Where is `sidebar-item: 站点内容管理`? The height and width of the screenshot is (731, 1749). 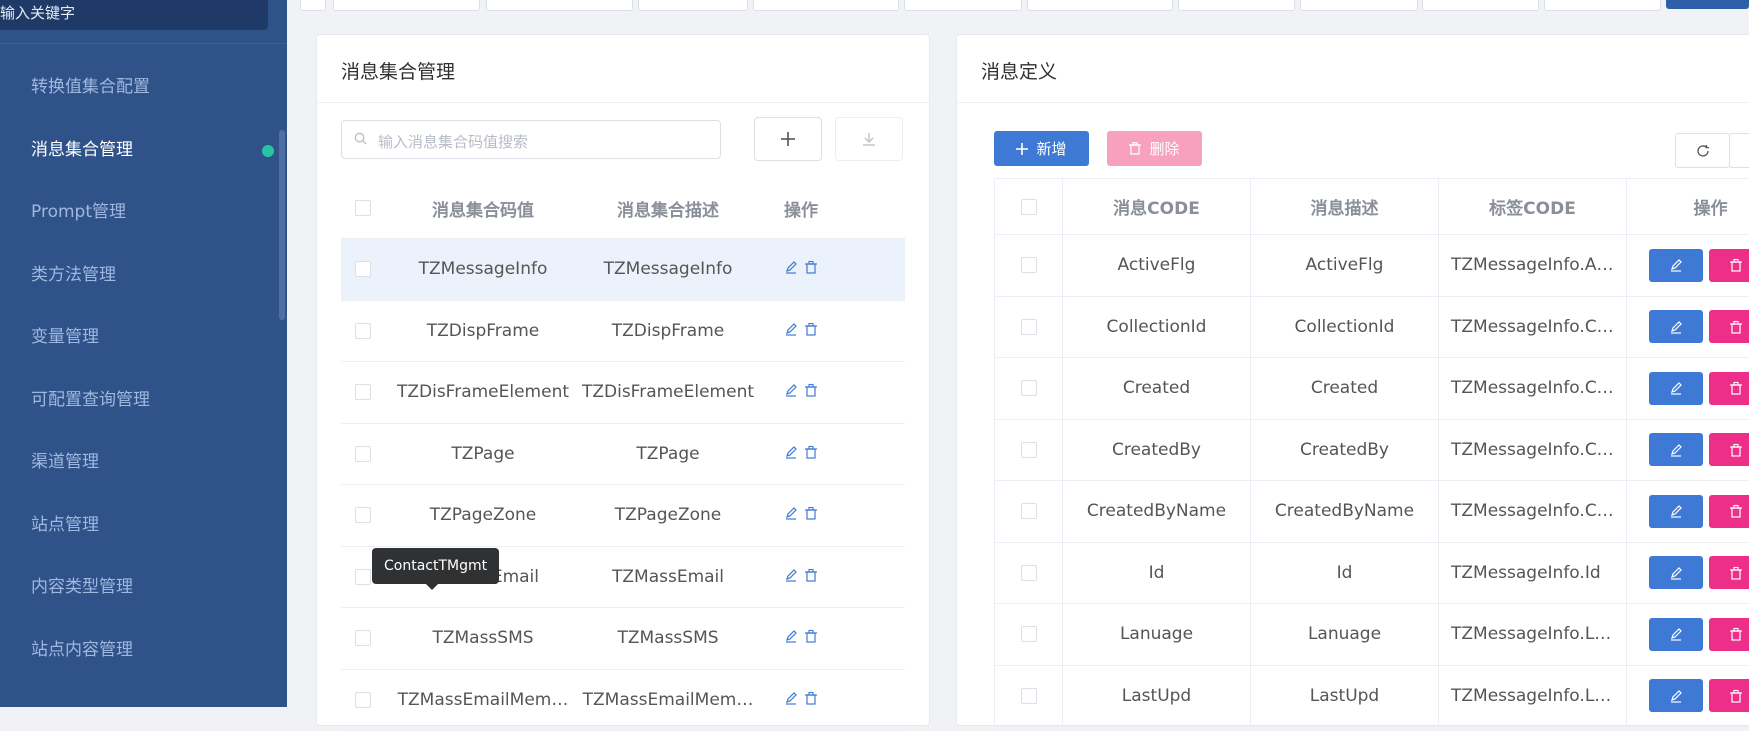
sidebar-item: 站点内容管理 is located at coordinates (143, 650).